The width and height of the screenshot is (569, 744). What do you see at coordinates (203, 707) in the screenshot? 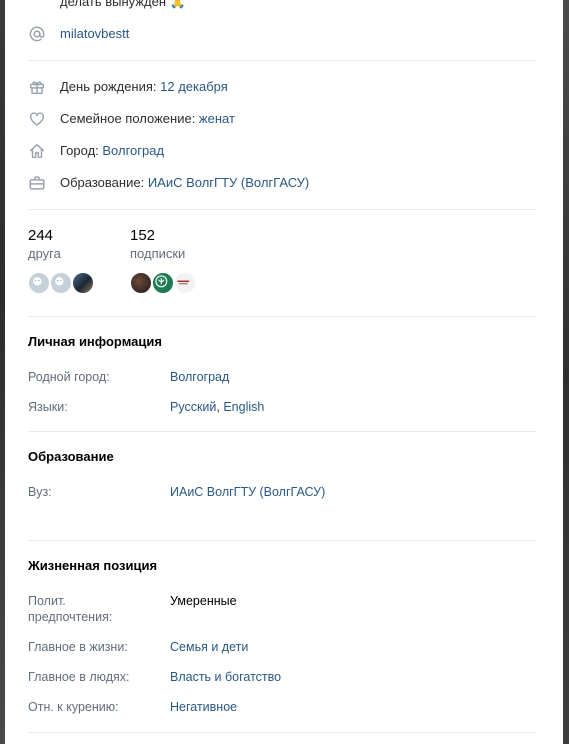
I see `smoking-value-link: Негативное` at bounding box center [203, 707].